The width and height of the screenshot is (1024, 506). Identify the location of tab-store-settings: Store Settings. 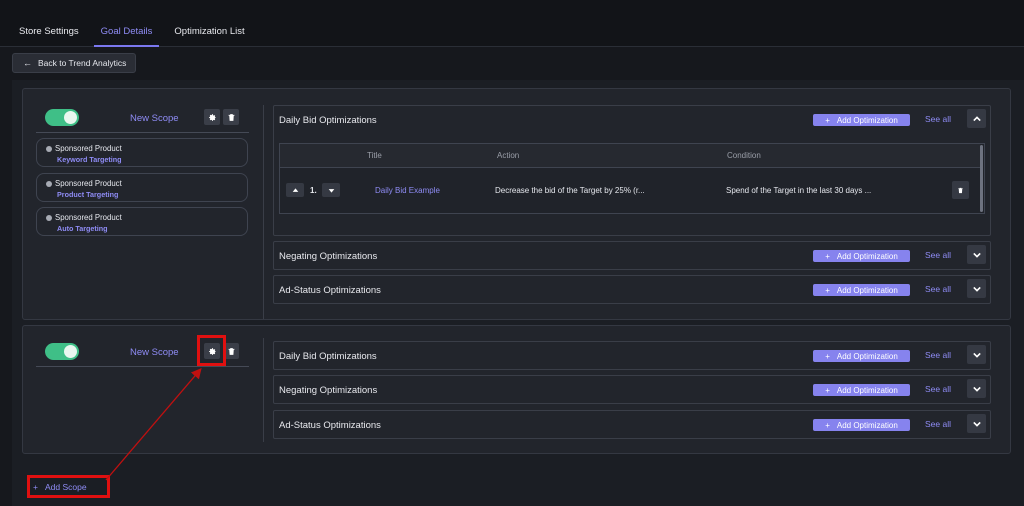
(49, 31).